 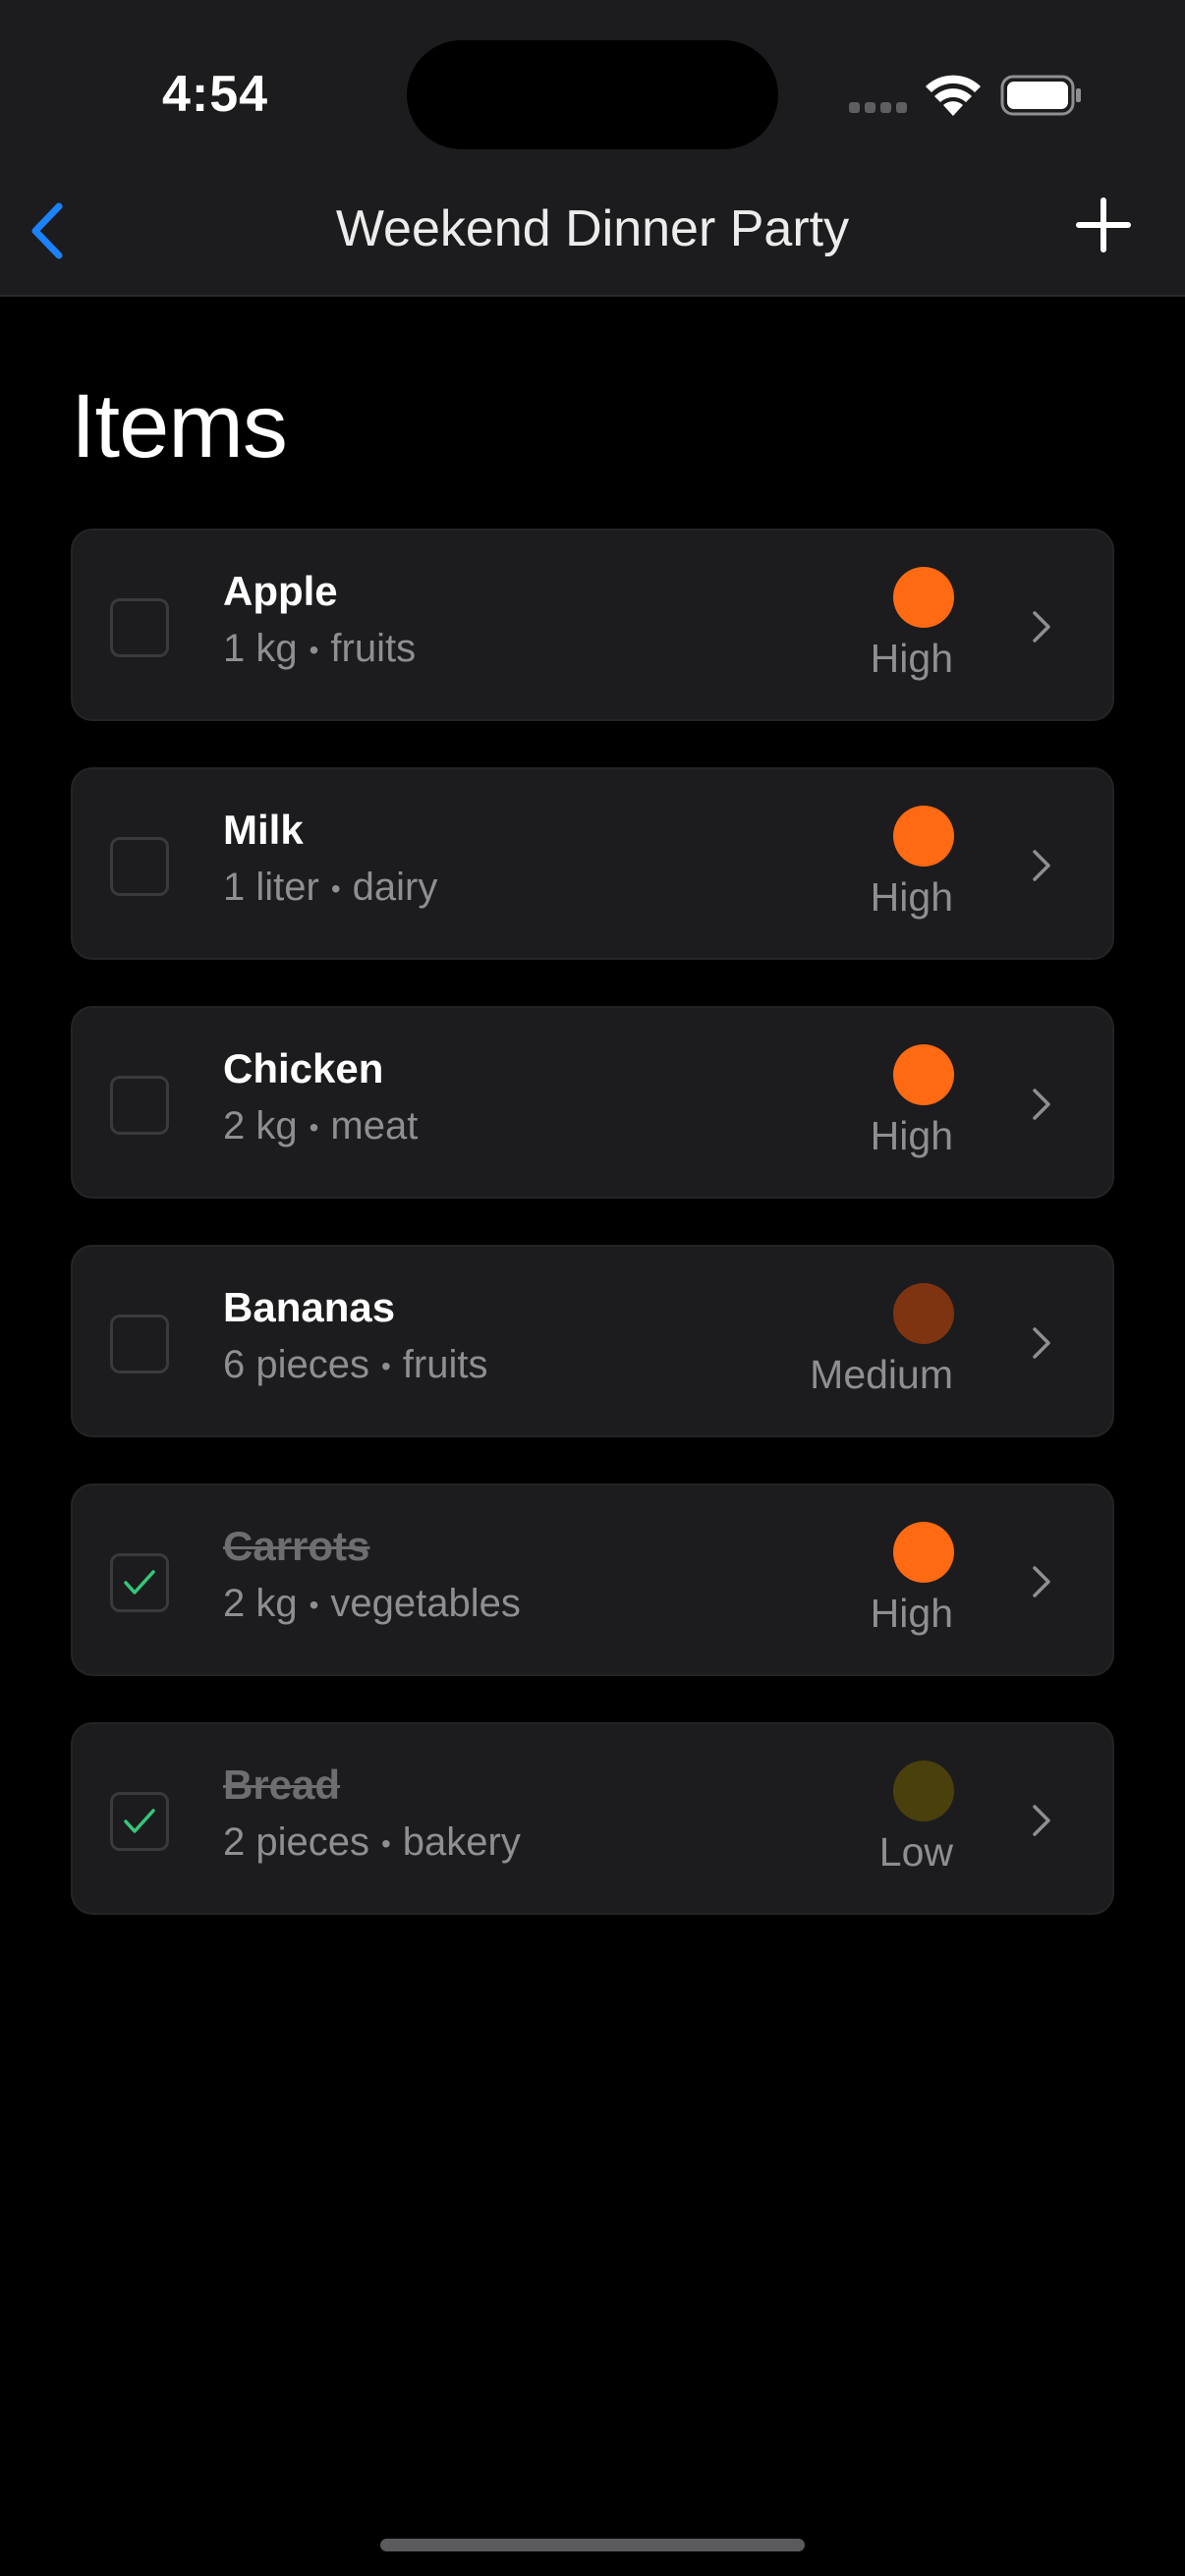 I want to click on item-category: bakery, so click(x=462, y=1842).